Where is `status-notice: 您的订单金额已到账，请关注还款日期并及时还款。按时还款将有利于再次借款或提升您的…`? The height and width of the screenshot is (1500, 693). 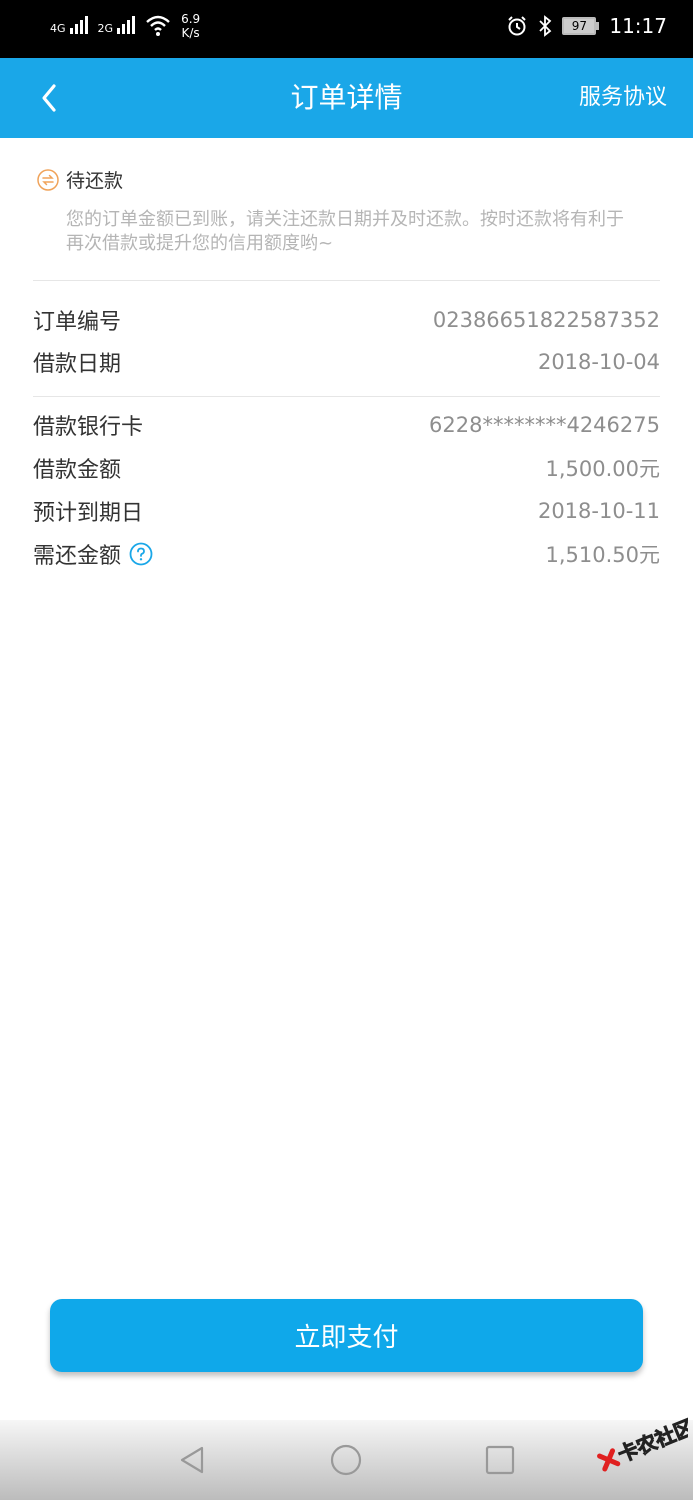
status-notice: 您的订单金额已到账，请关注还款日期并及时还款。按时还款将有利于再次借款或提升您的… is located at coordinates (345, 231).